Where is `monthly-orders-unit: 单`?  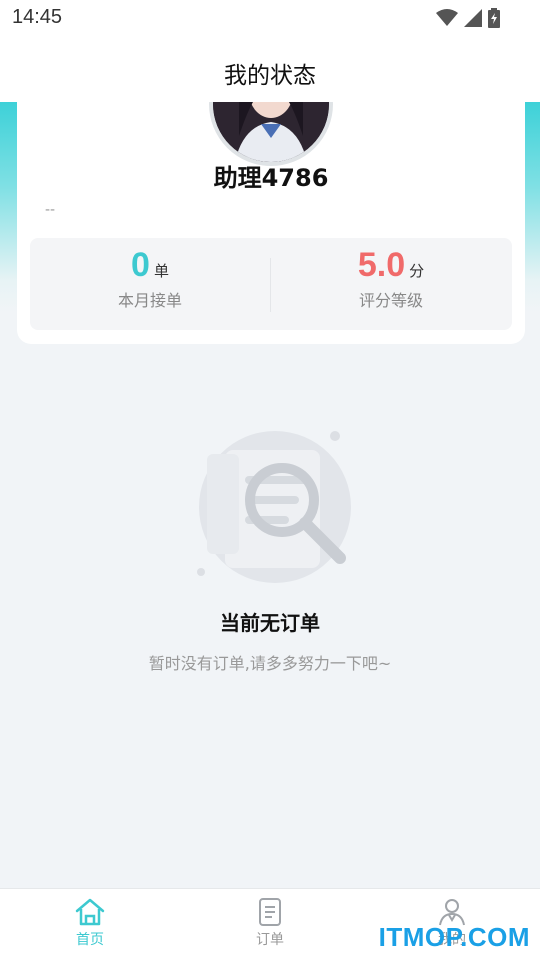 monthly-orders-unit: 单 is located at coordinates (161, 271).